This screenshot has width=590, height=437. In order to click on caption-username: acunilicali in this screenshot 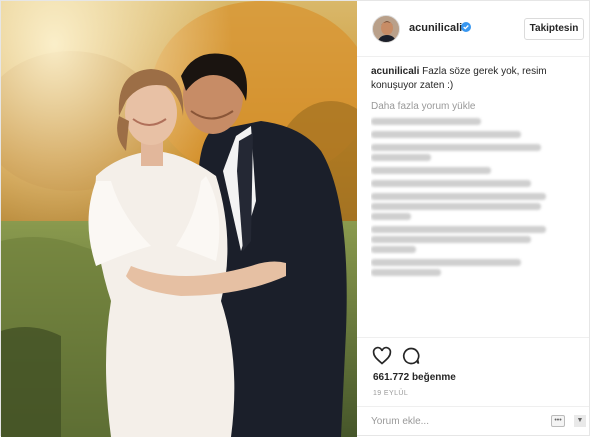, I will do `click(395, 71)`.